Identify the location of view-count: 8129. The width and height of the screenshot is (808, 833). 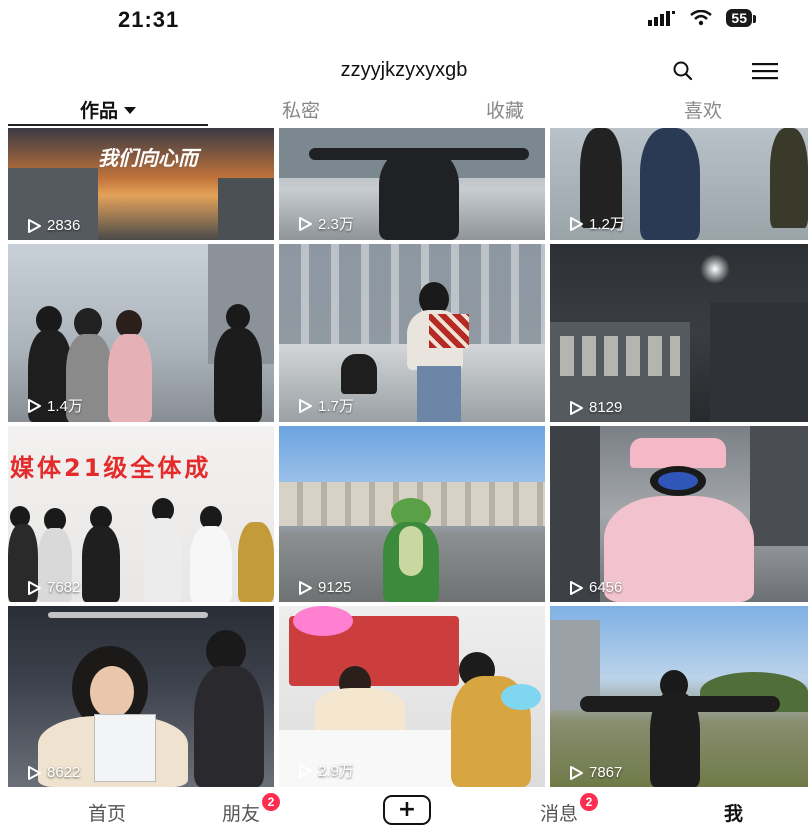
(595, 407).